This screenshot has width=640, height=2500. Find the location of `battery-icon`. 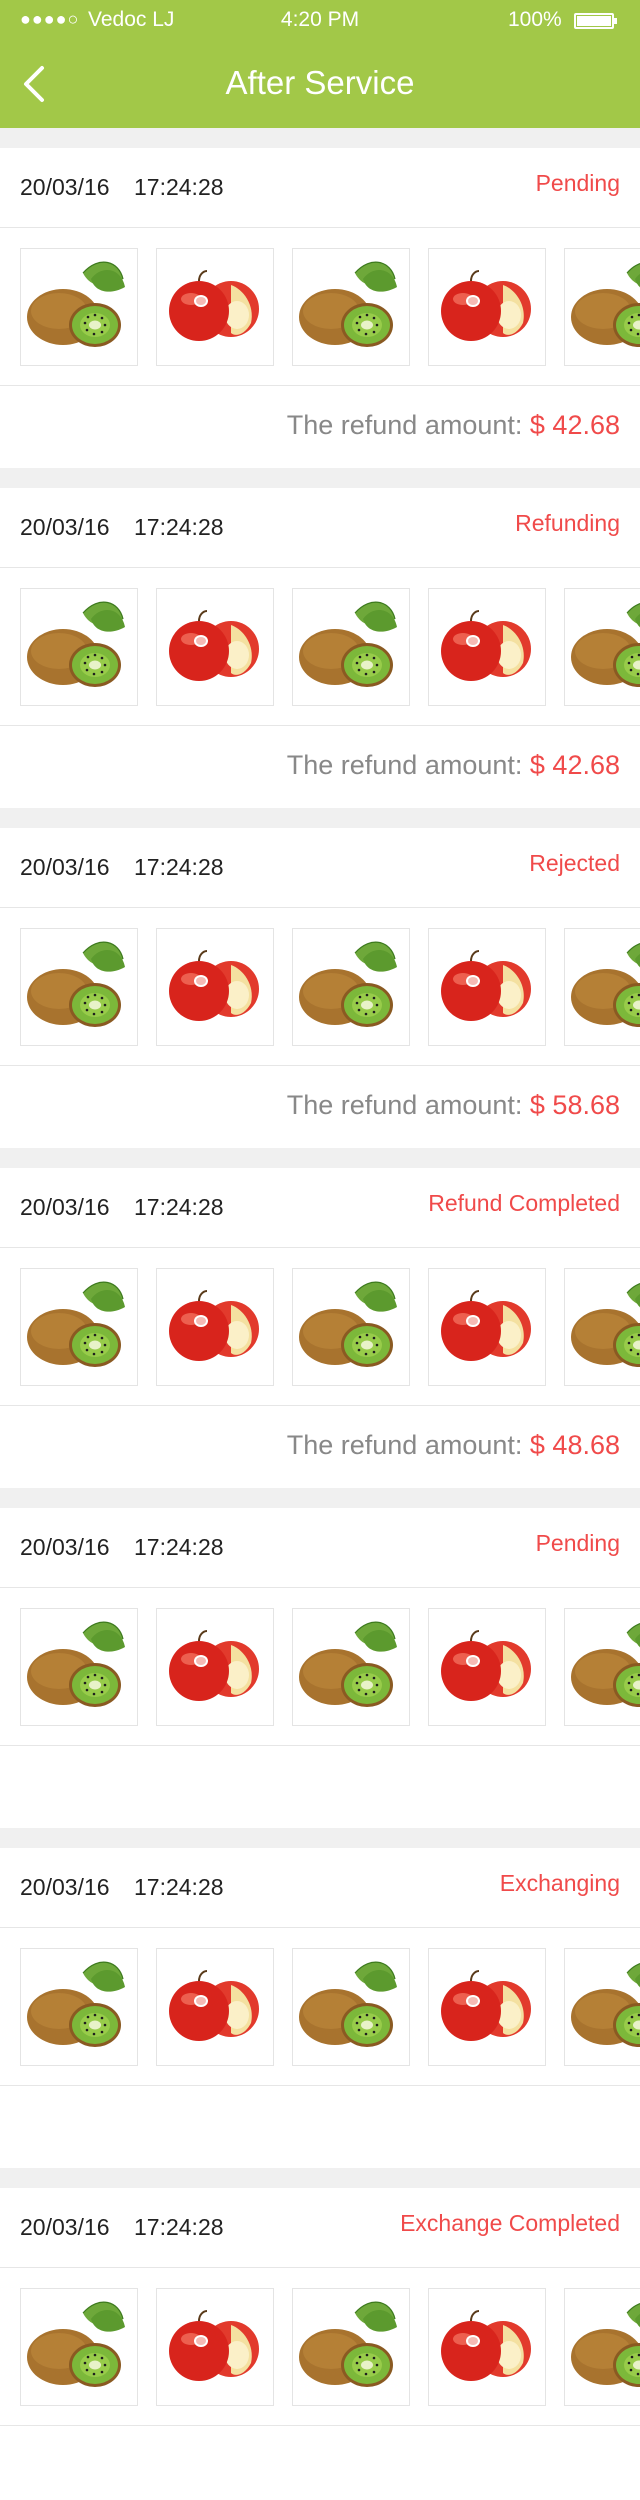

battery-icon is located at coordinates (595, 21).